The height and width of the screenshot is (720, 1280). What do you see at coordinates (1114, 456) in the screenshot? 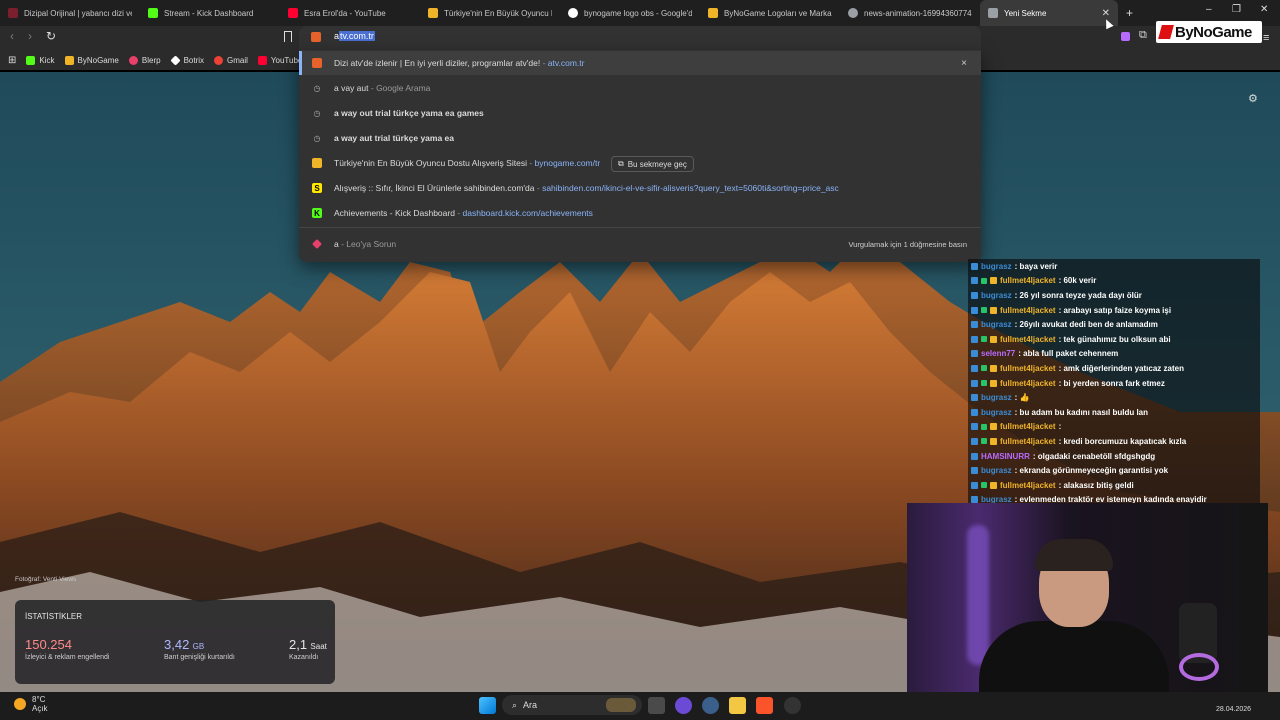
I see `chat-message: HAMSINURR: olgadaki cenabetöll sfdgshgdg` at bounding box center [1114, 456].